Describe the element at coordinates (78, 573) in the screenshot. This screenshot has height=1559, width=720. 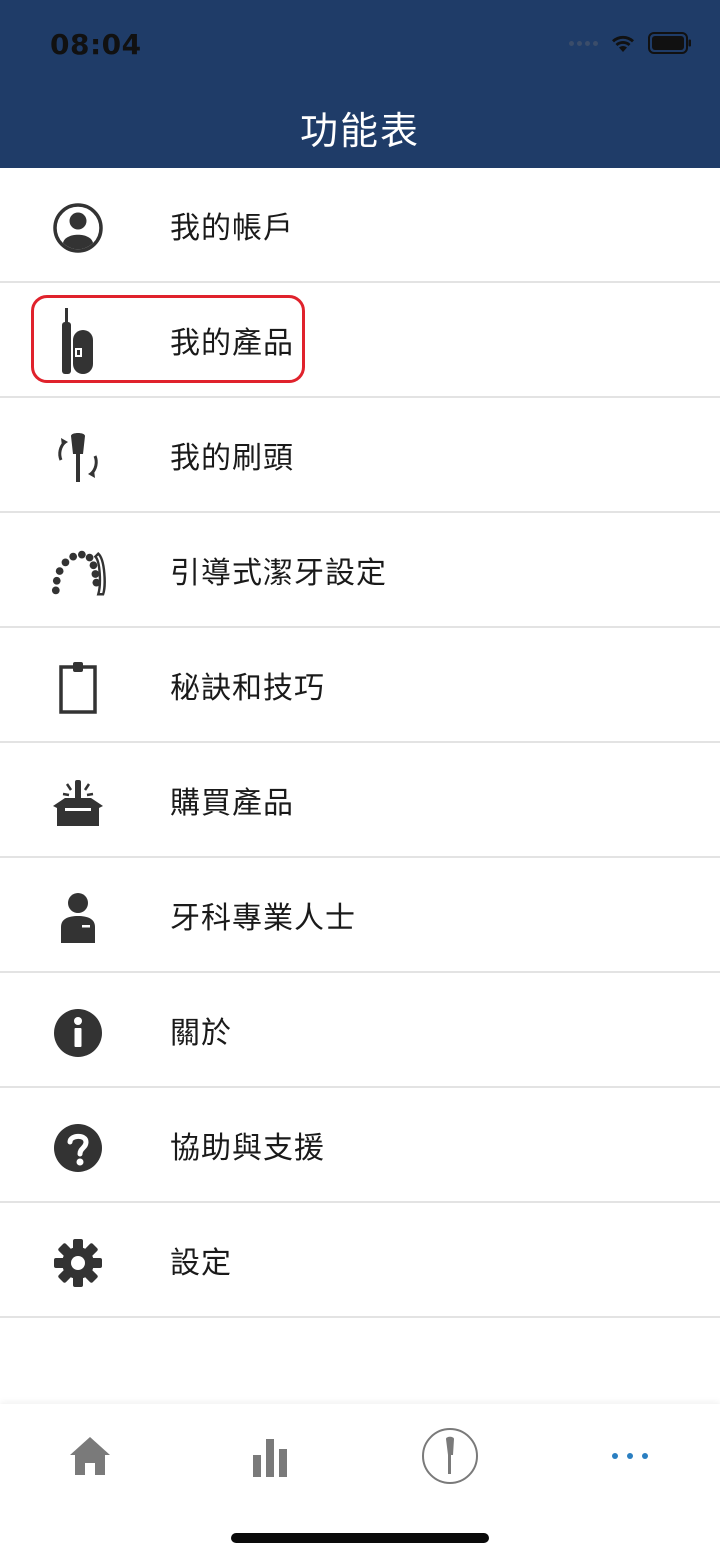
I see `teeth-icon` at that location.